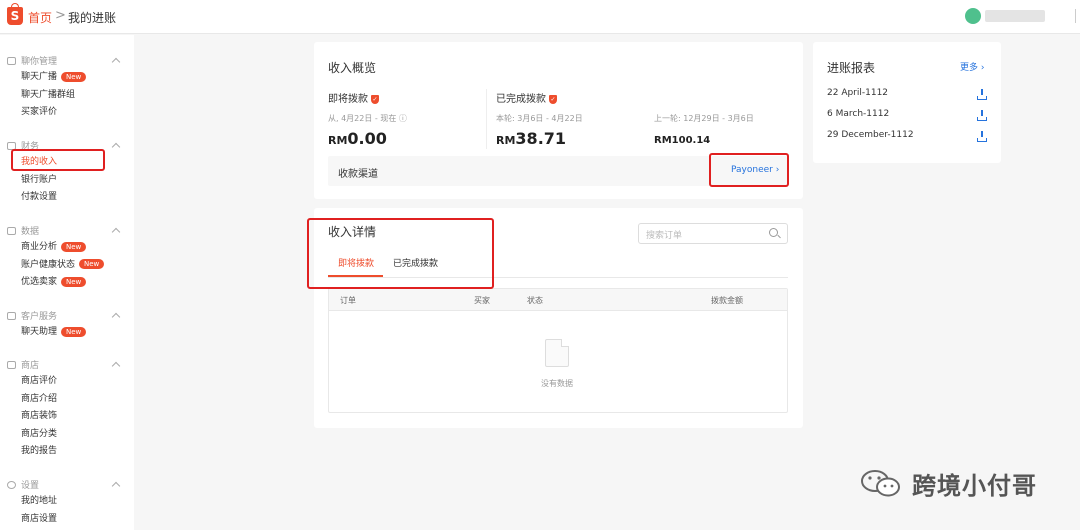  I want to click on pending-payout-text: 即将拨款, so click(348, 99).